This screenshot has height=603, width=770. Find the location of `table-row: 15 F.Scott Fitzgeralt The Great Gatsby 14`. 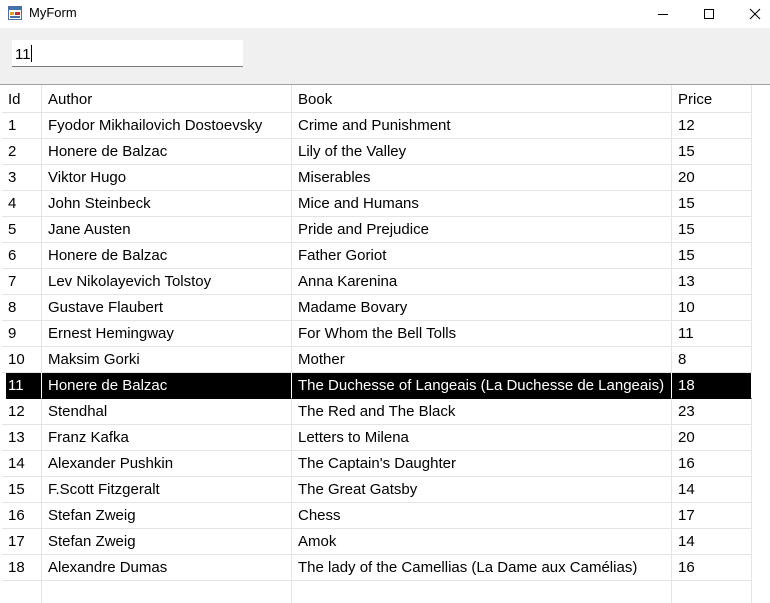

table-row: 15 F.Scott Fitzgeralt The Great Gatsby 14 is located at coordinates (385, 490).